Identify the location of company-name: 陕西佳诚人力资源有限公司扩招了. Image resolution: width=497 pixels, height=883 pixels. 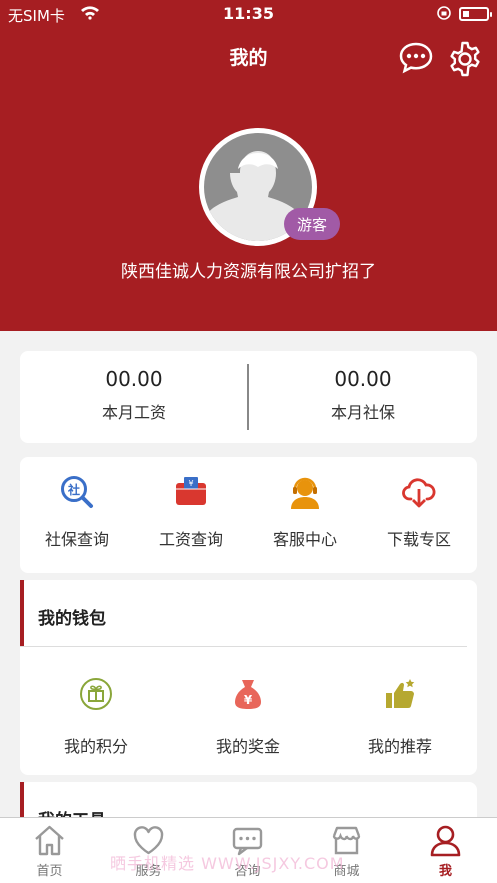
(248, 272).